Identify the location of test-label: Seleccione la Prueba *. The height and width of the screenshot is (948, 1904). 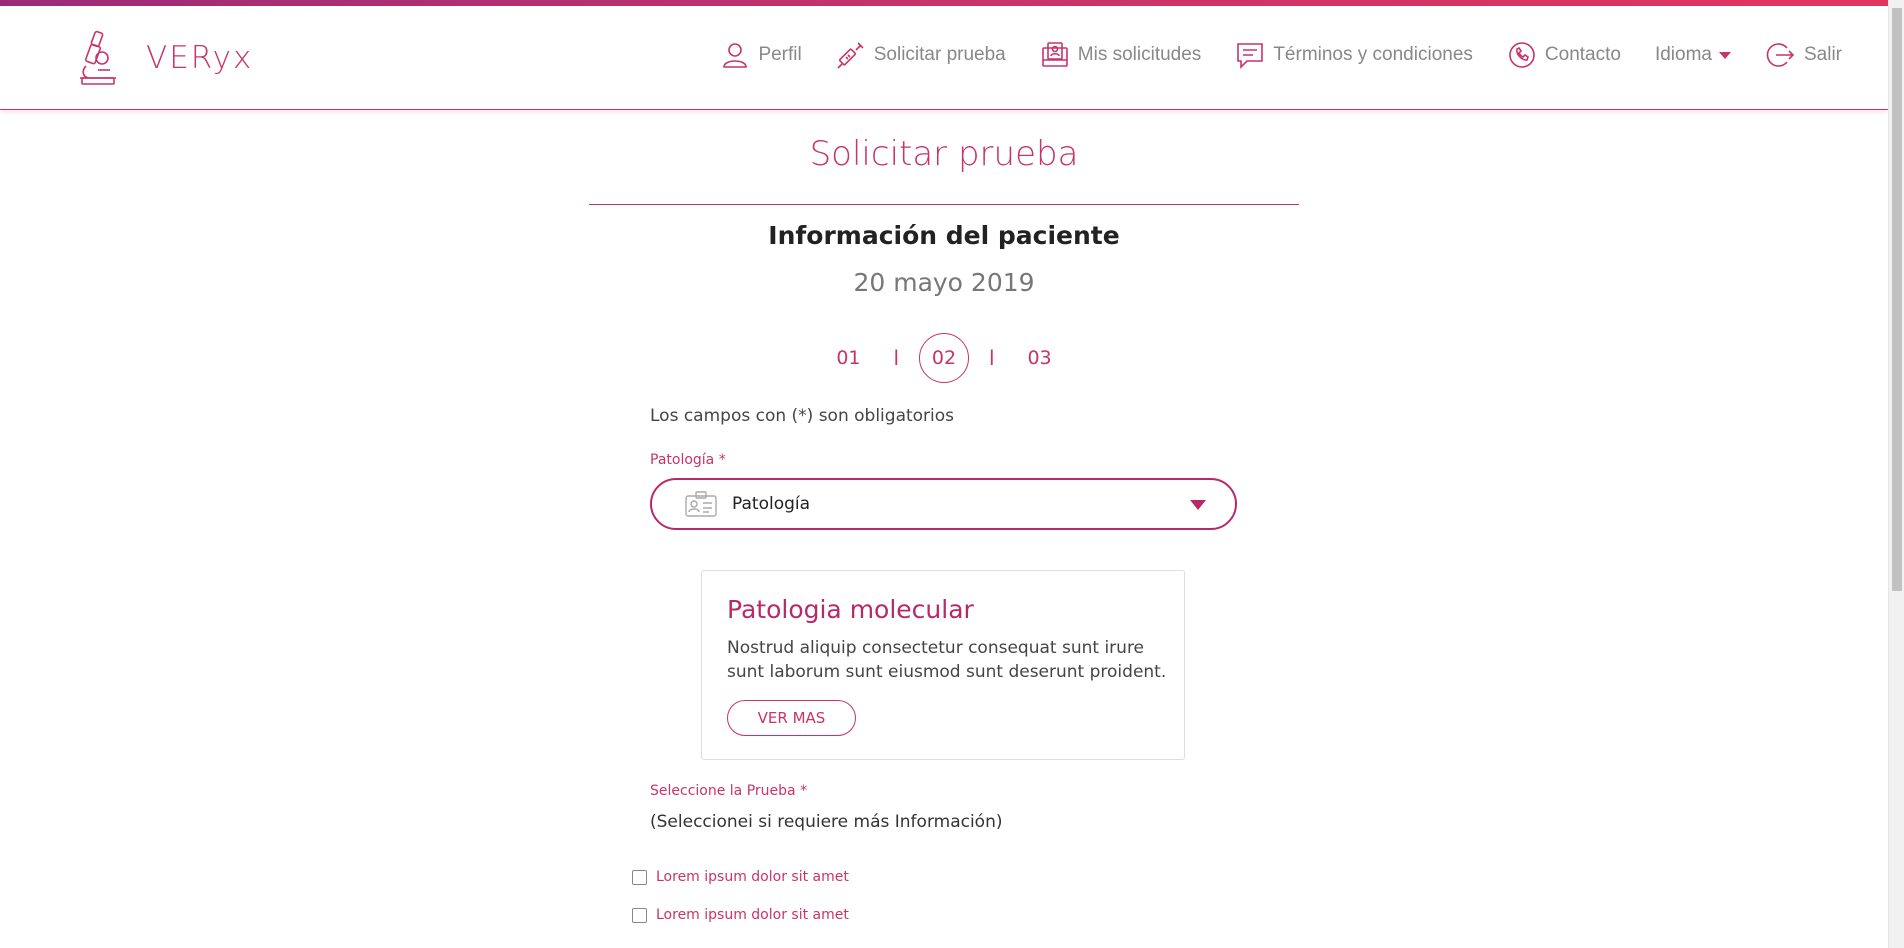
(729, 791).